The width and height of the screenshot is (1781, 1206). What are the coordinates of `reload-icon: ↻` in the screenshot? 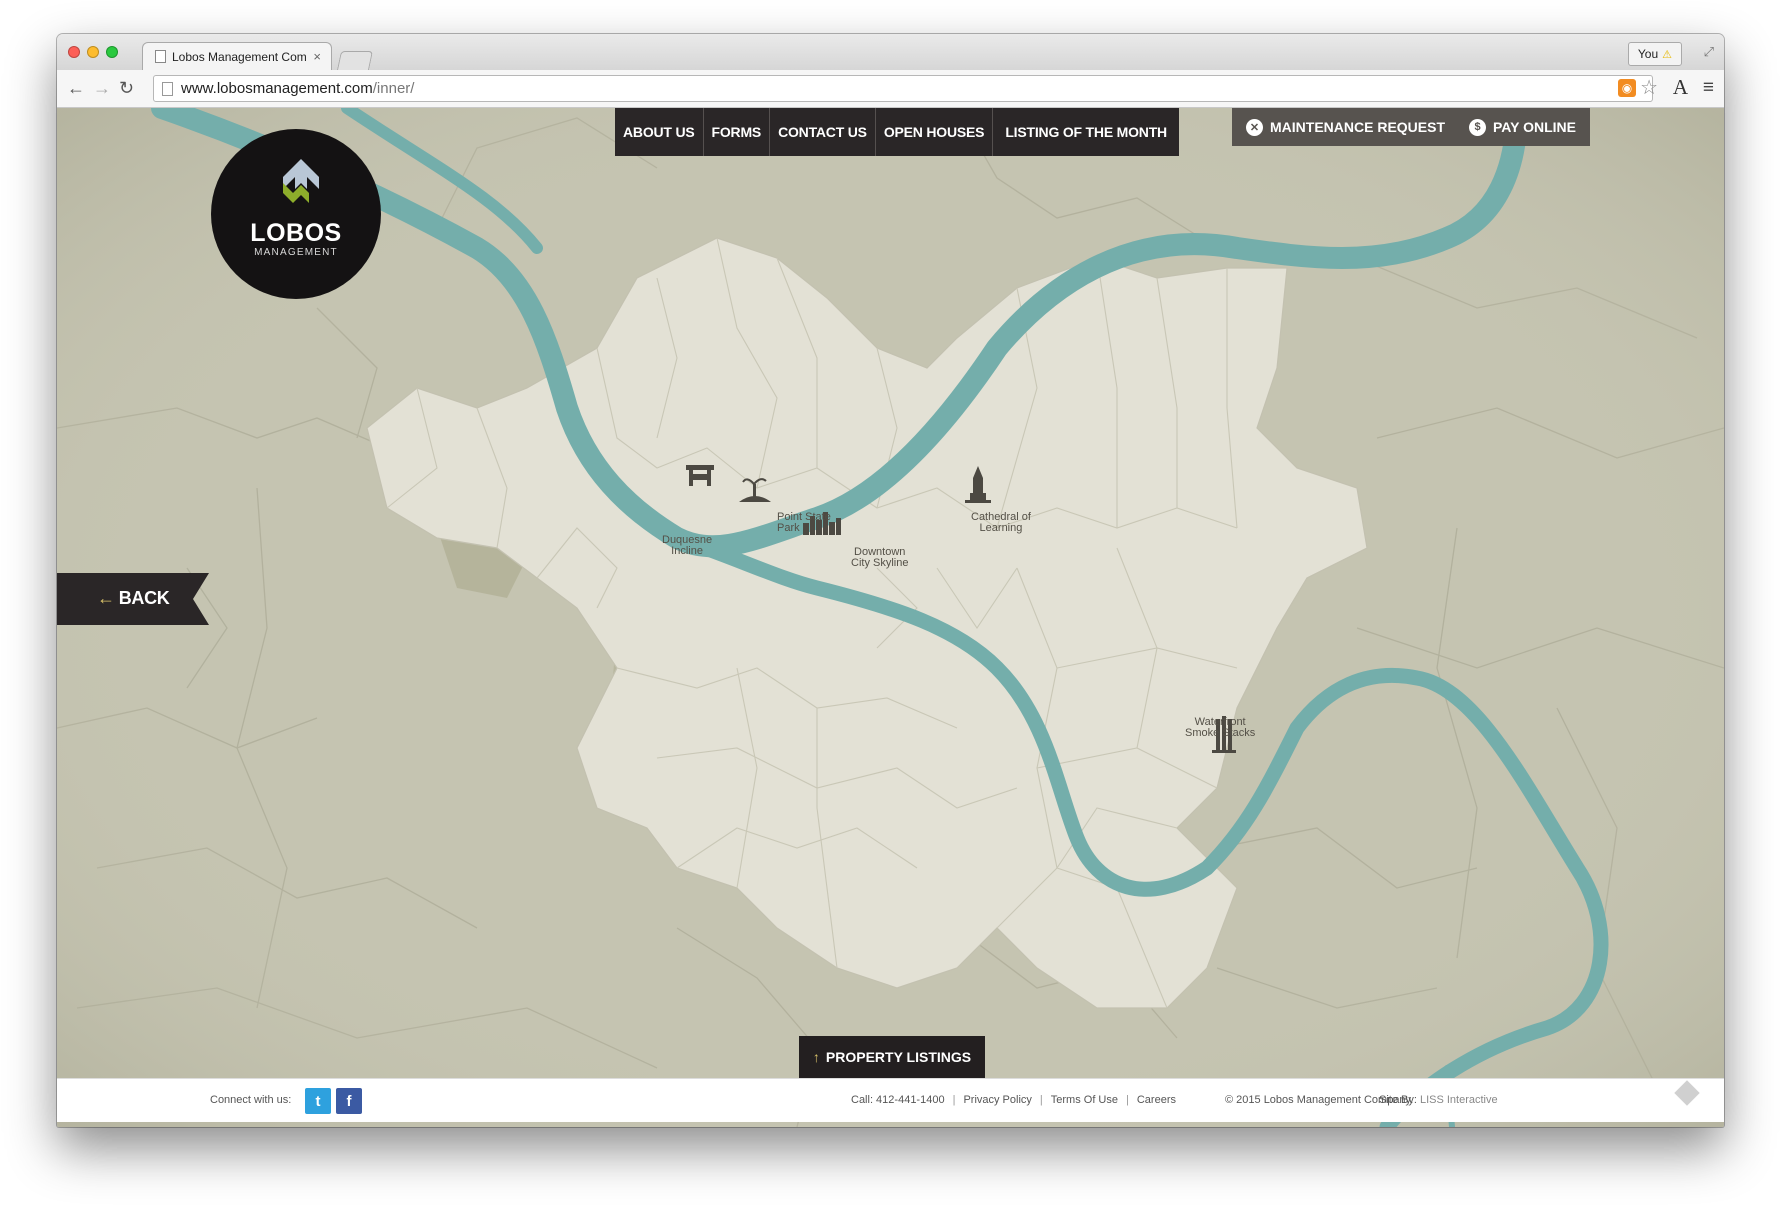 It's located at (126, 88).